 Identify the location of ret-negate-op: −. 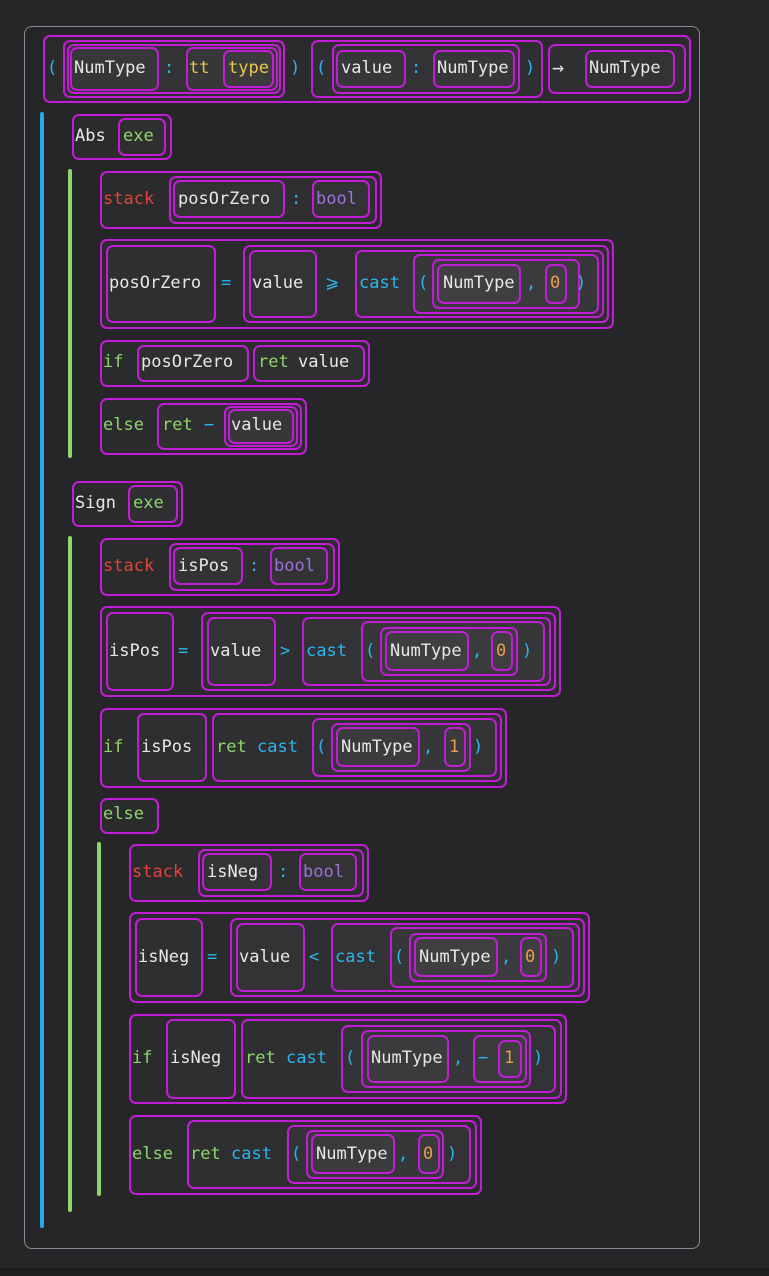
(483, 1058).